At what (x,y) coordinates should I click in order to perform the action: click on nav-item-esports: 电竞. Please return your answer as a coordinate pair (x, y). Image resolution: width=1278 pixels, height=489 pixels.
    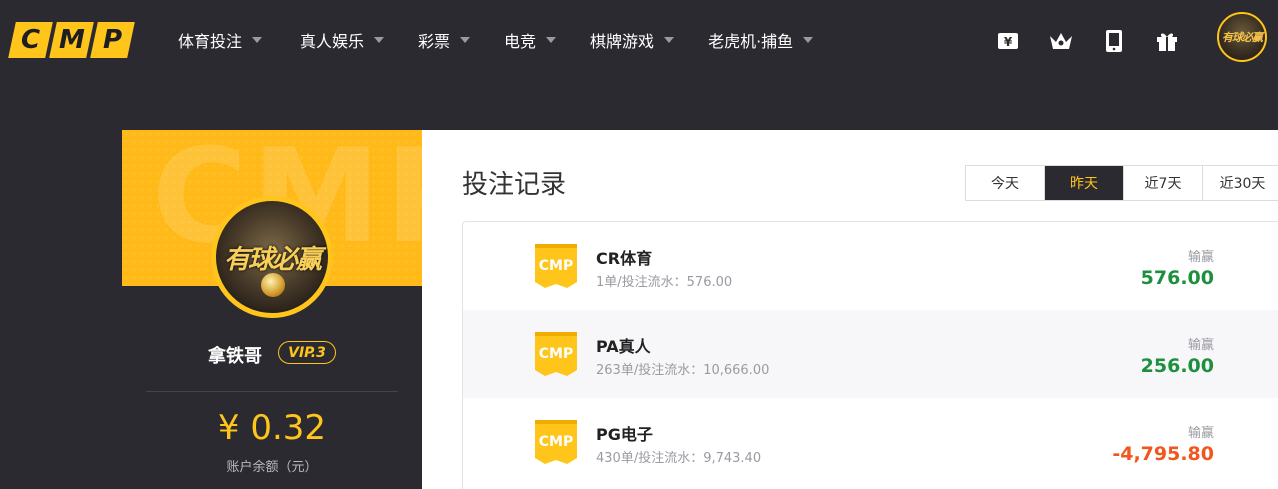
    Looking at the image, I should click on (530, 40).